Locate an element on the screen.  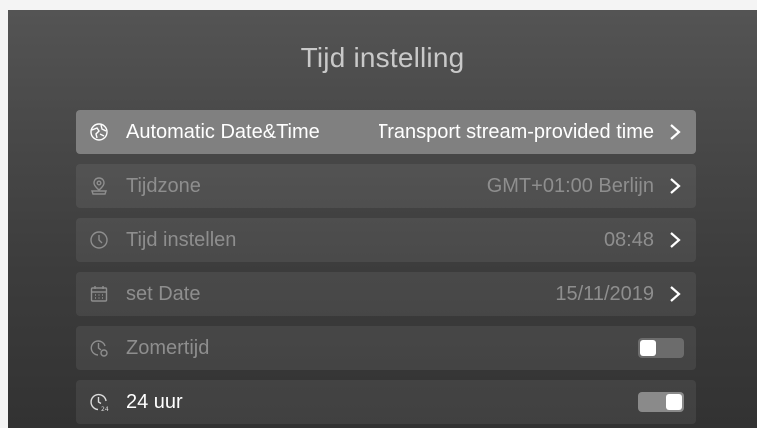
setting-value: 08:48 is located at coordinates (628, 239).